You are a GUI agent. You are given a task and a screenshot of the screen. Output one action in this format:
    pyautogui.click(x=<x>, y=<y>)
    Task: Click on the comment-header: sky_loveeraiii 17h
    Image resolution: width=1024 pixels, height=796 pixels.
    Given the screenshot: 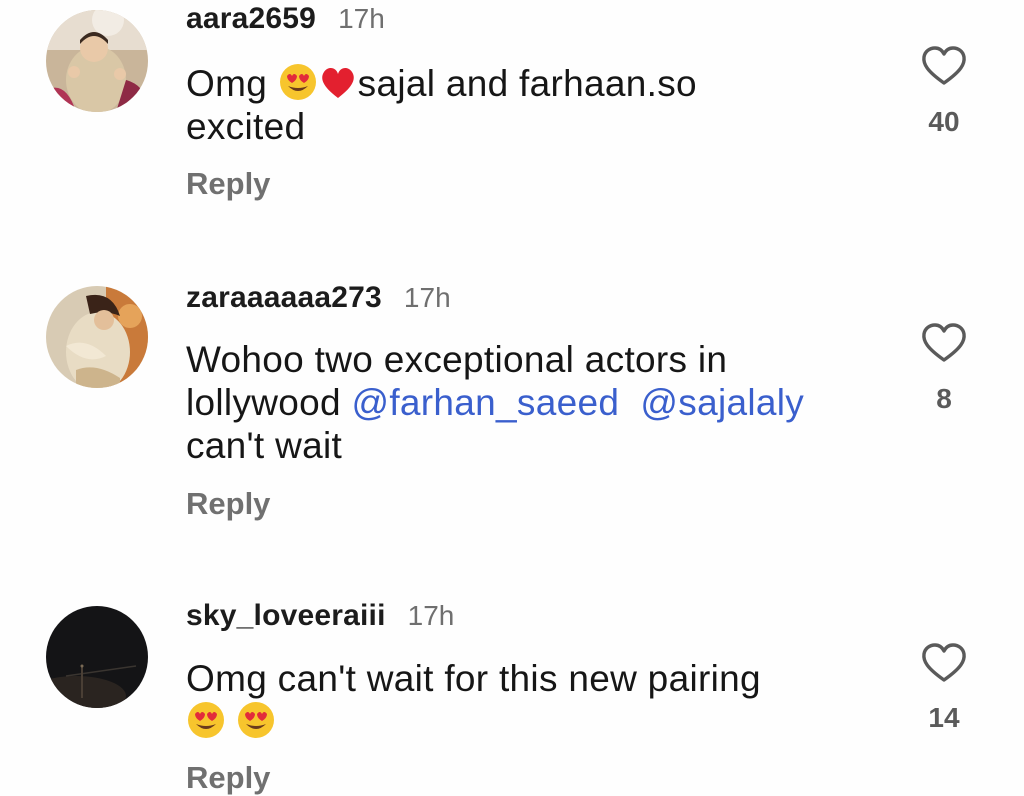 What is the action you would take?
    pyautogui.click(x=320, y=617)
    